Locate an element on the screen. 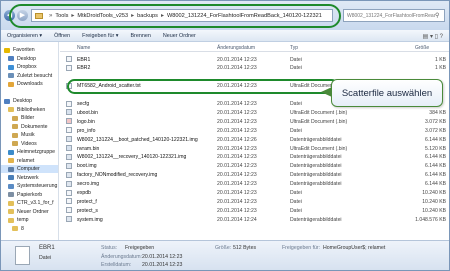 Image resolution: width=450 pixels, height=271 pixels. nav-item: Systemsteuerung is located at coordinates (29, 186).